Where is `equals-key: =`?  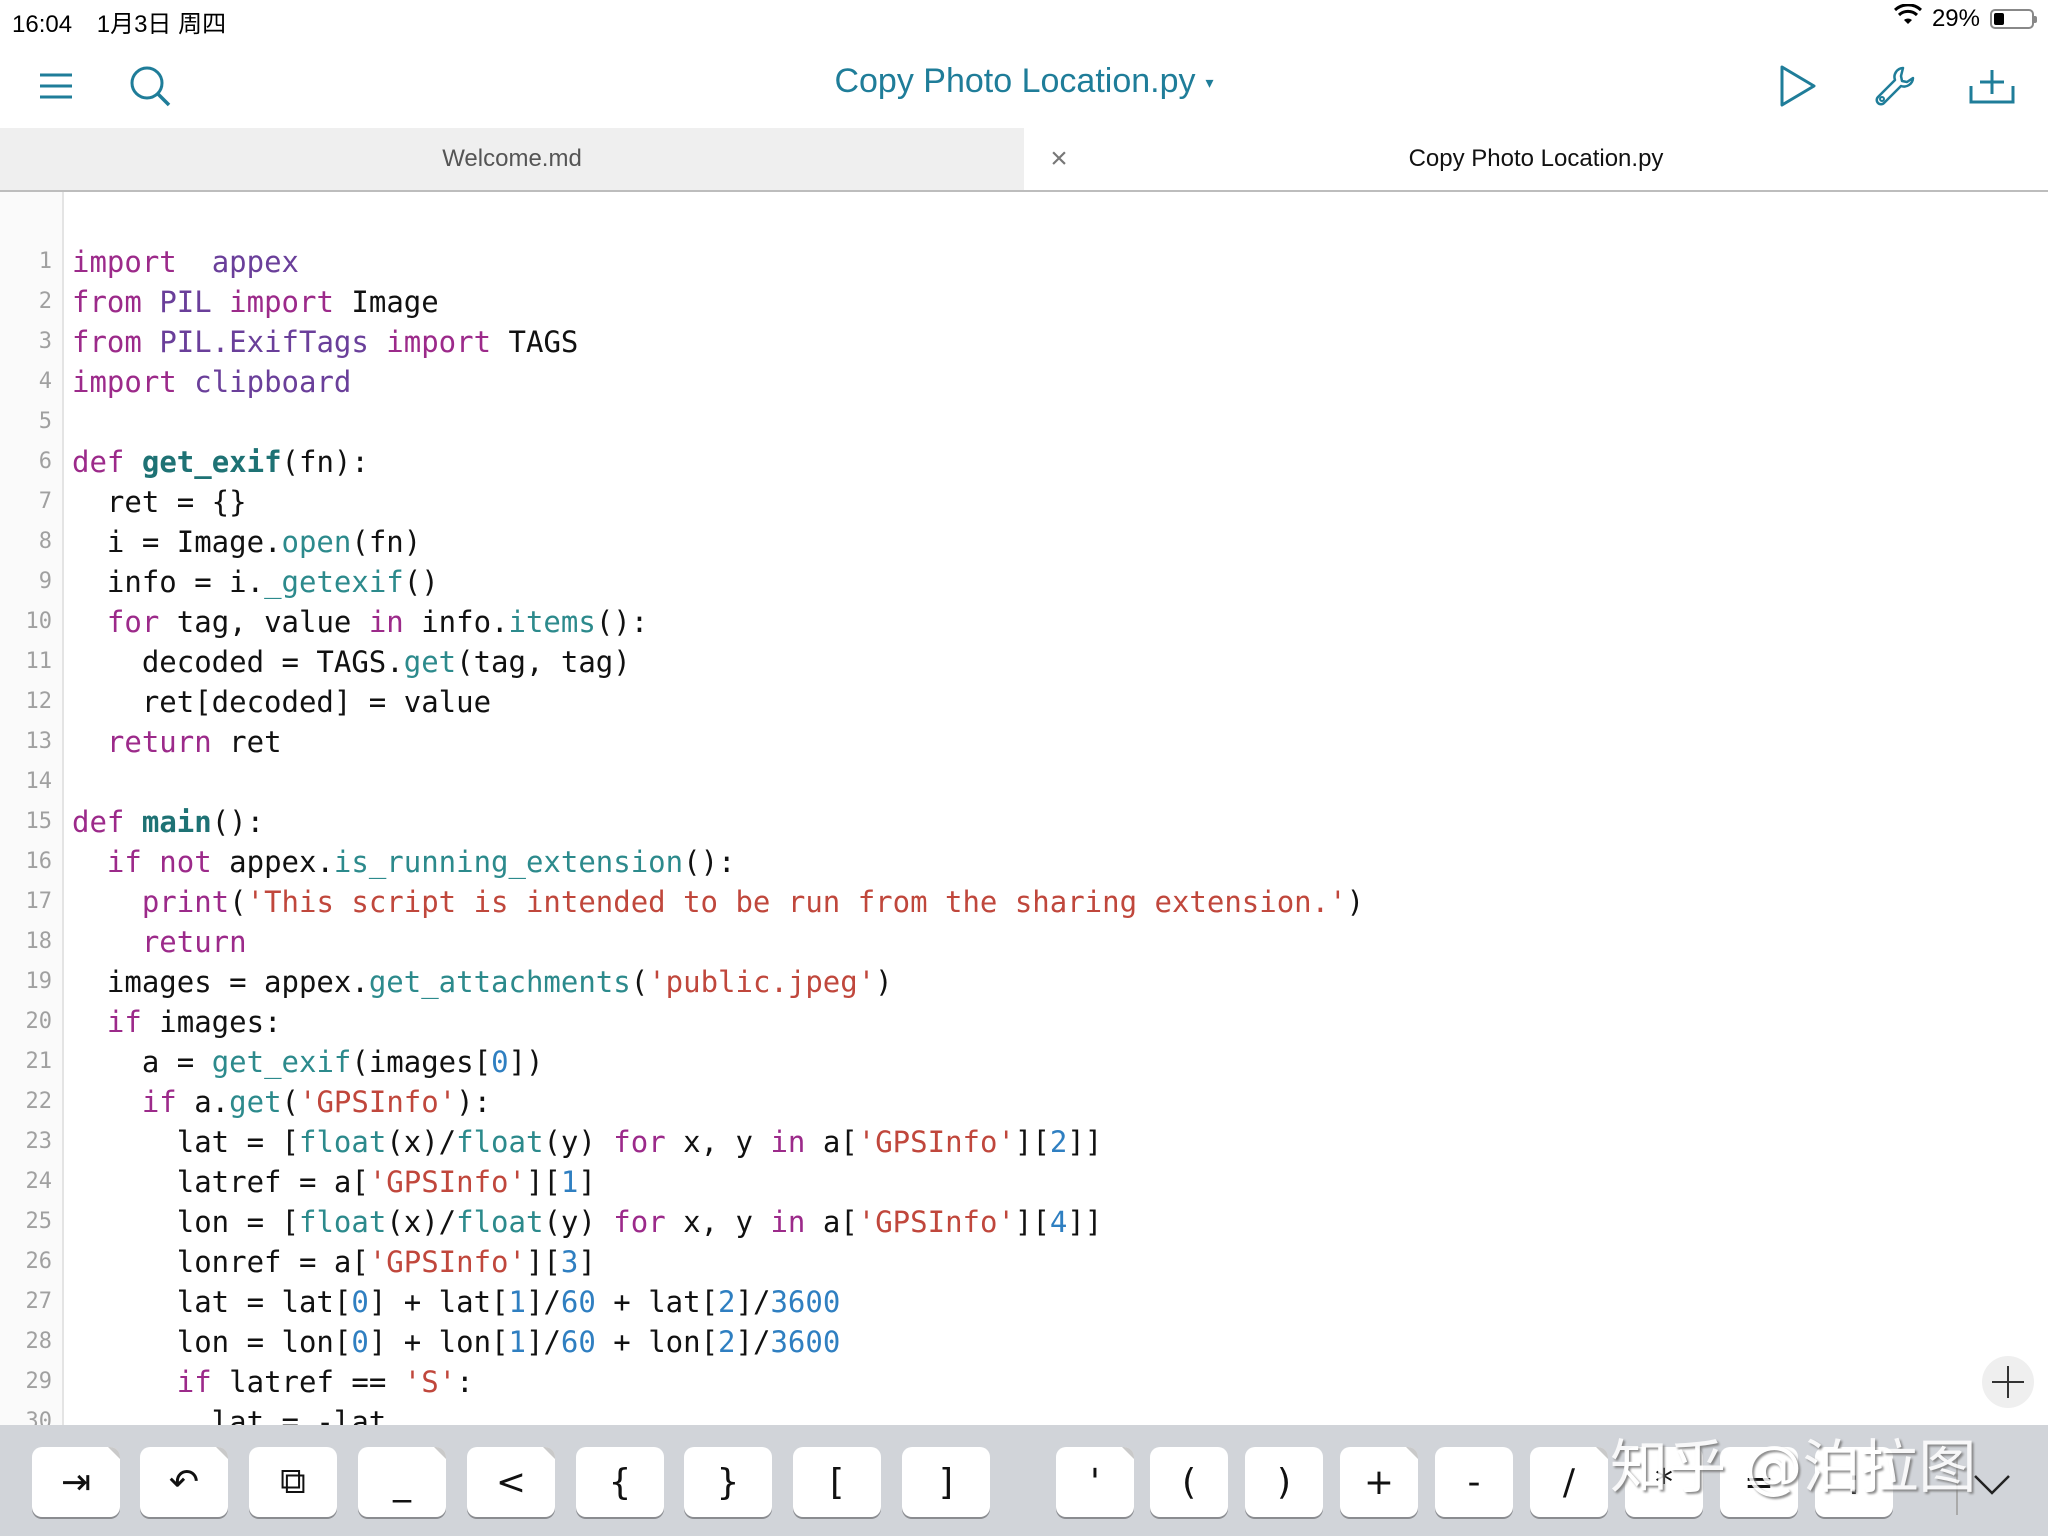 equals-key: = is located at coordinates (1759, 1482).